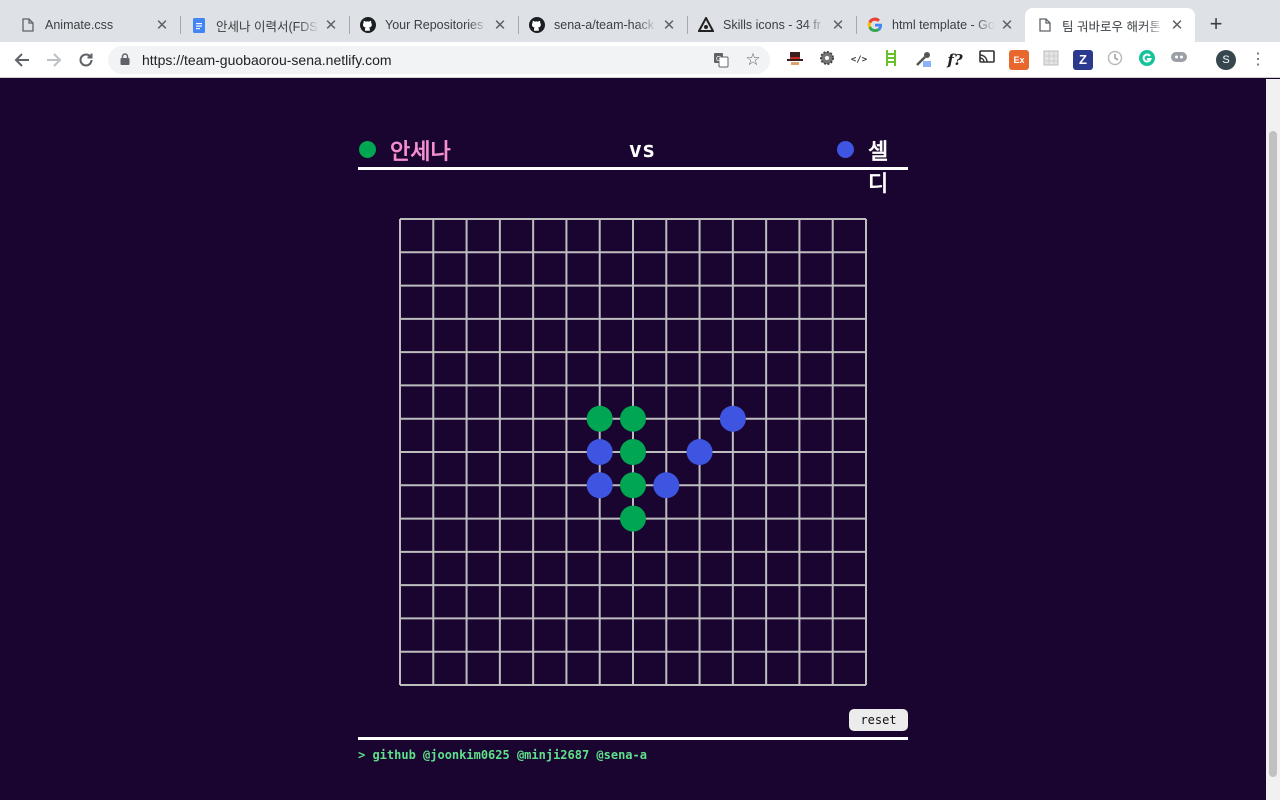  I want to click on cast-icon, so click(987, 60).